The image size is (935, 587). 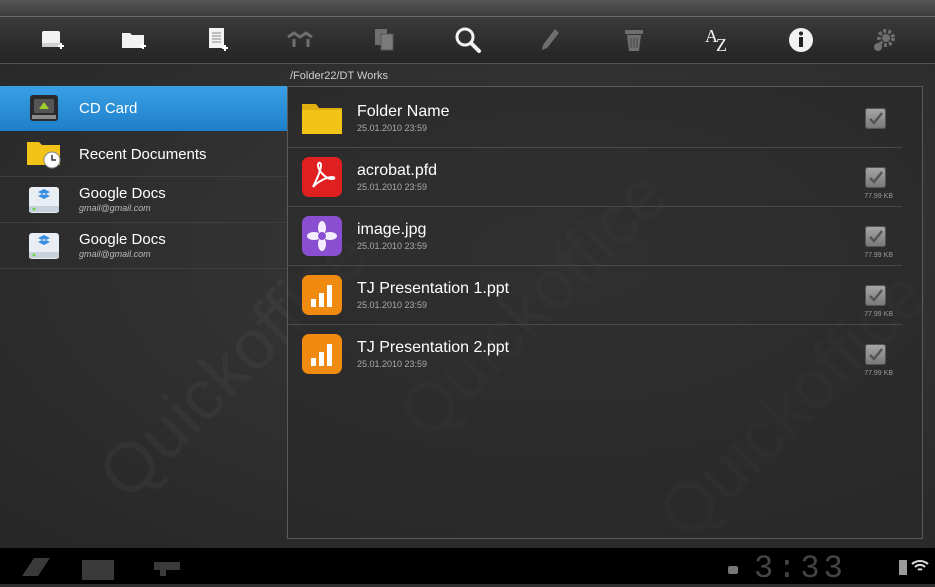 I want to click on trash-icon, so click(x=634, y=40).